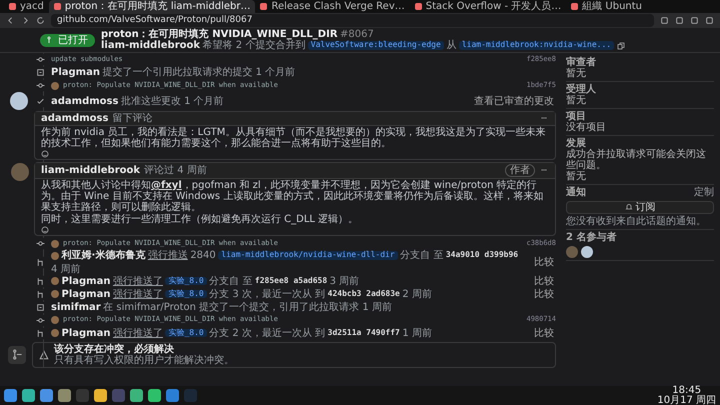 This screenshot has width=720, height=405. I want to click on event-text: 提交了一个引用此拉取请求的提交 1 个月前, so click(199, 72).